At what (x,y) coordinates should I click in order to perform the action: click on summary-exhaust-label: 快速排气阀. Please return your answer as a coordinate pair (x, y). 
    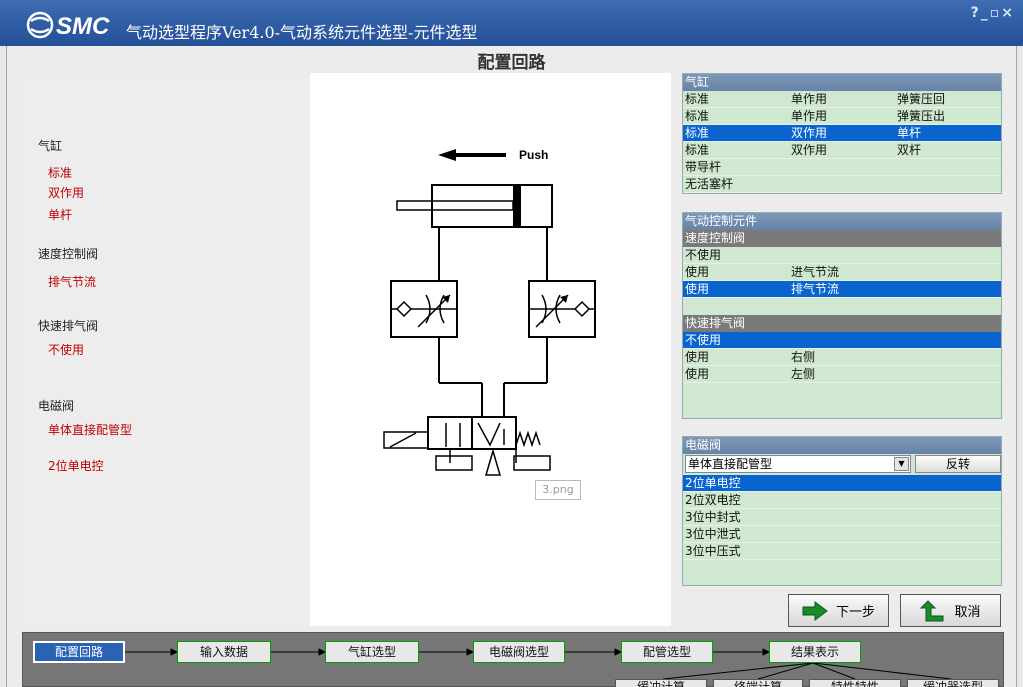
    Looking at the image, I should click on (68, 326).